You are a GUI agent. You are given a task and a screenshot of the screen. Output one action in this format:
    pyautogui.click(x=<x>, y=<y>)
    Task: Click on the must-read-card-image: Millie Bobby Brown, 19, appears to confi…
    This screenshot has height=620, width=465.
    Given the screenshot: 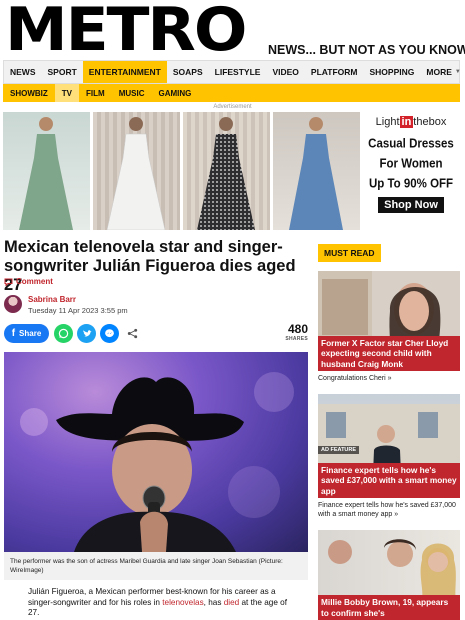 What is the action you would take?
    pyautogui.click(x=389, y=575)
    